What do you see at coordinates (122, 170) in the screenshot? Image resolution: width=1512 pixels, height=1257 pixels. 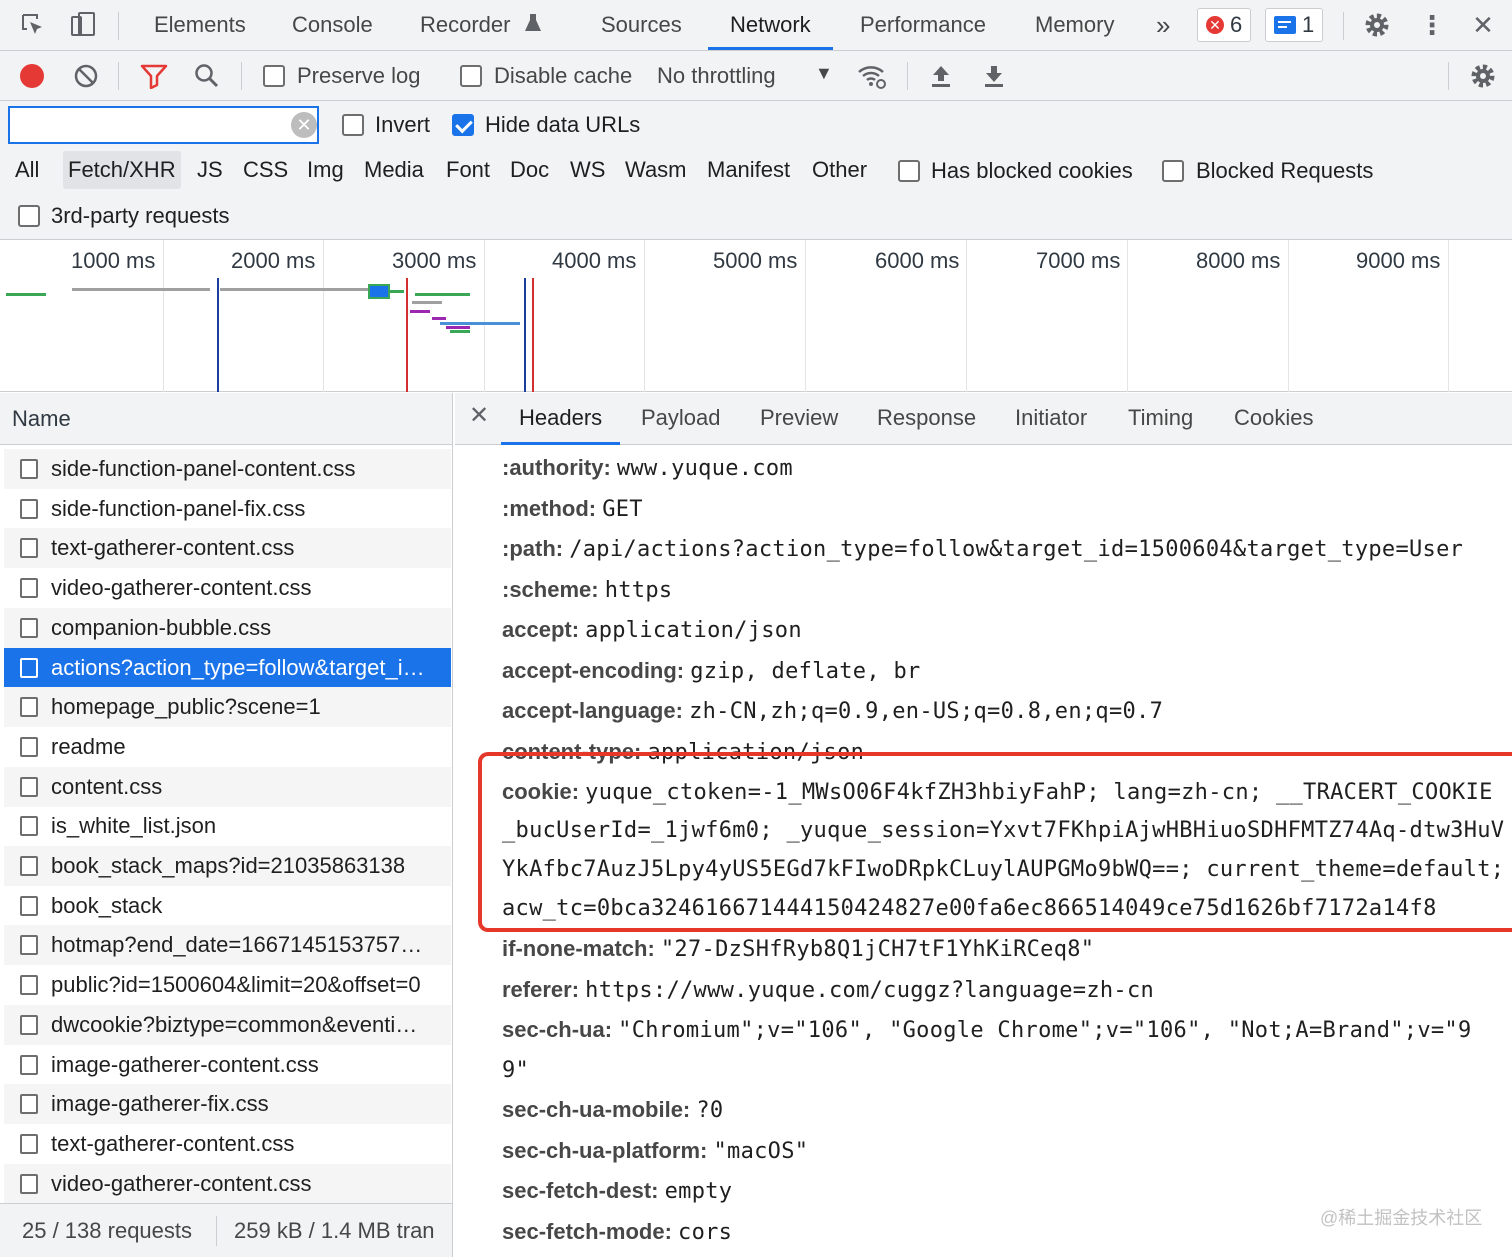 I see `type-filter-fetch-xhr: Fetch/XHR` at bounding box center [122, 170].